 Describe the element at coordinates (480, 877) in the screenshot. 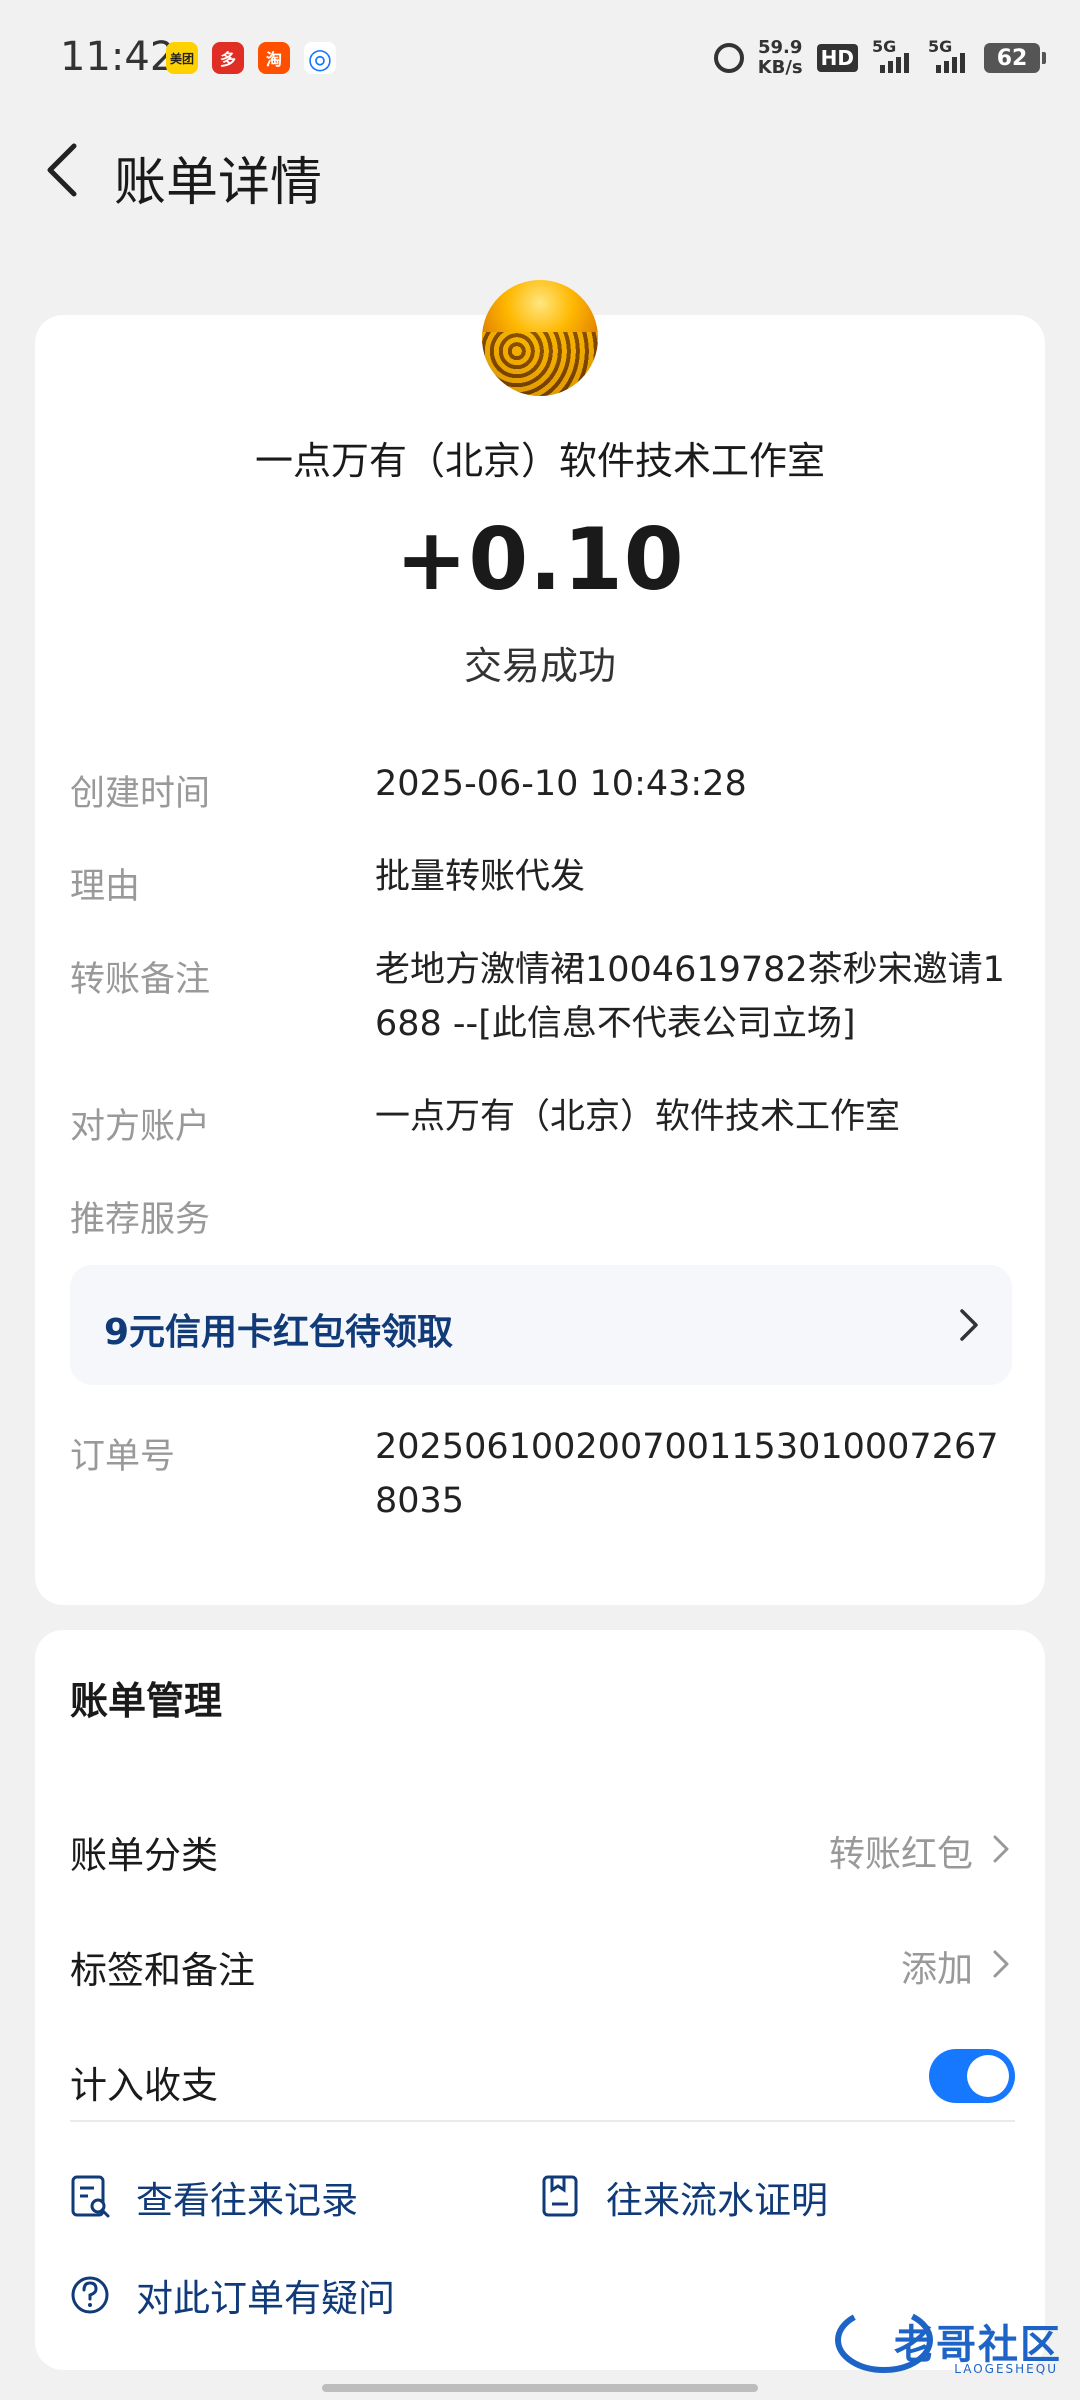

I see `field-value: 批量转账代发` at that location.